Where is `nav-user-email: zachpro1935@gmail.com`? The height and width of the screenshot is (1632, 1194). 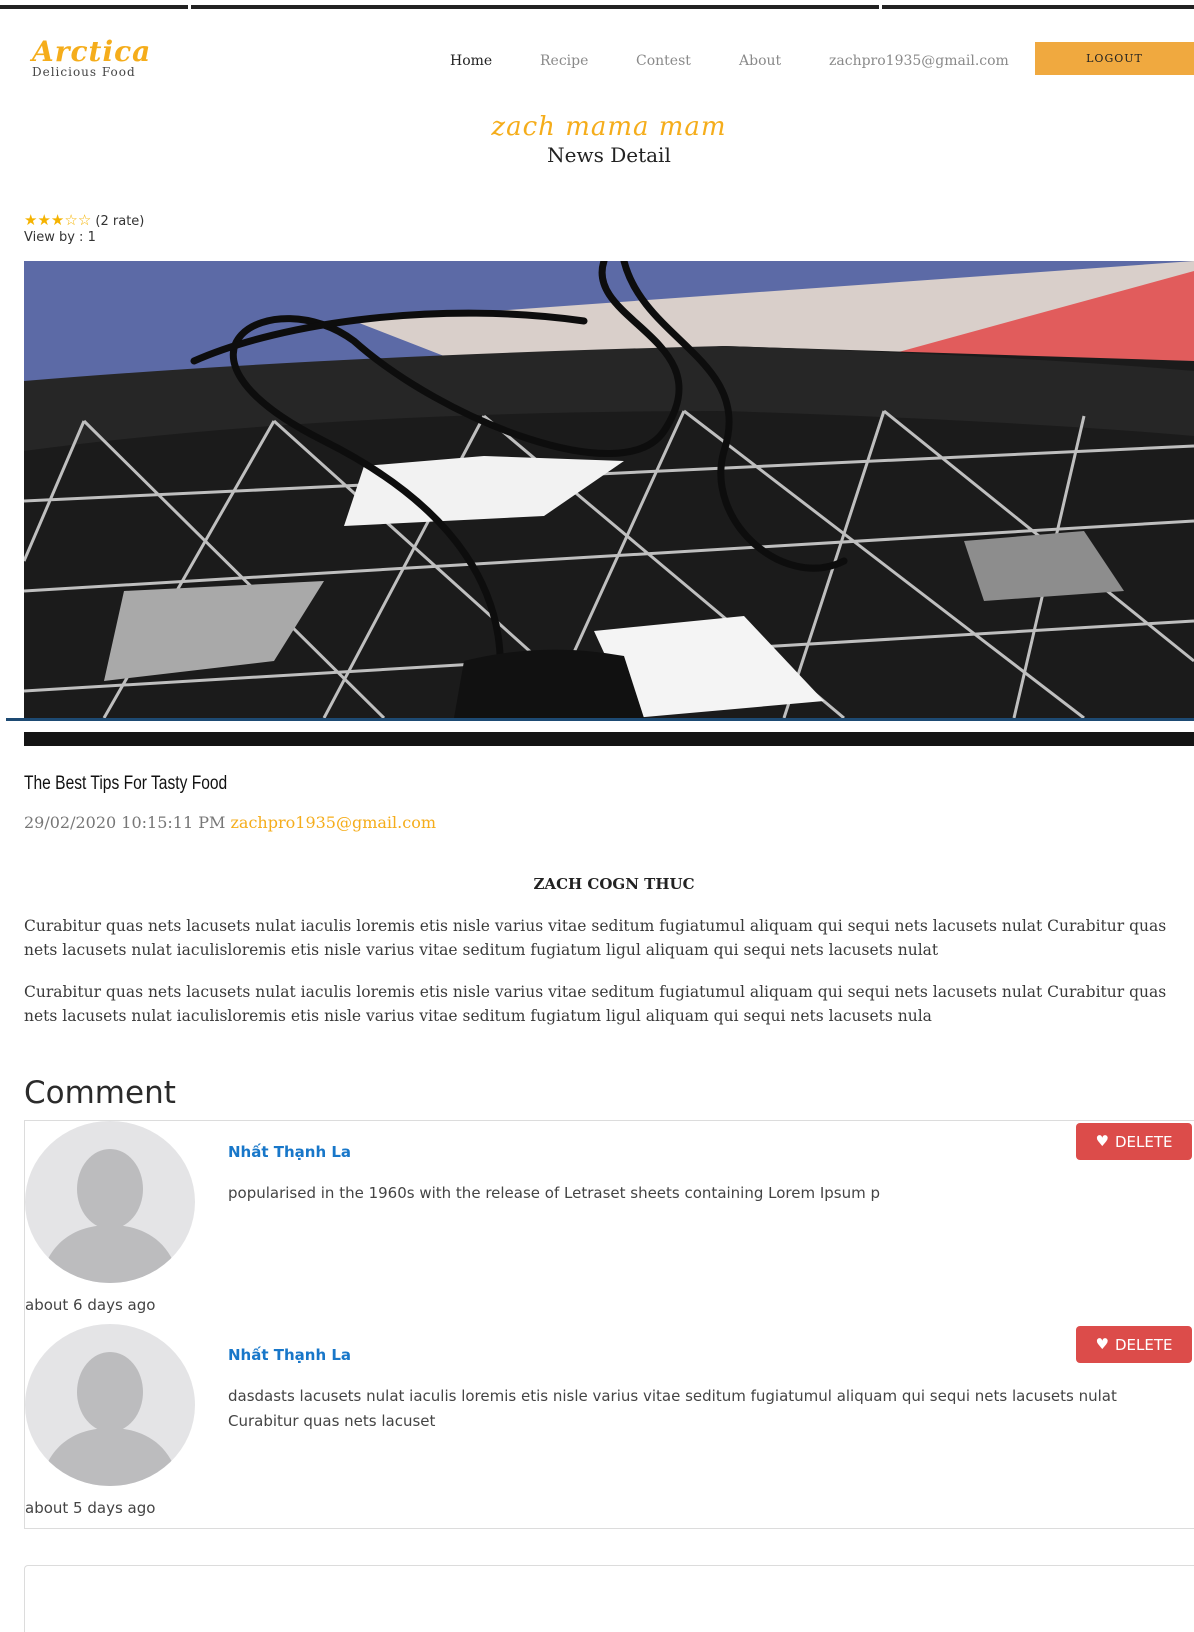 nav-user-email: zachpro1935@gmail.com is located at coordinates (919, 61).